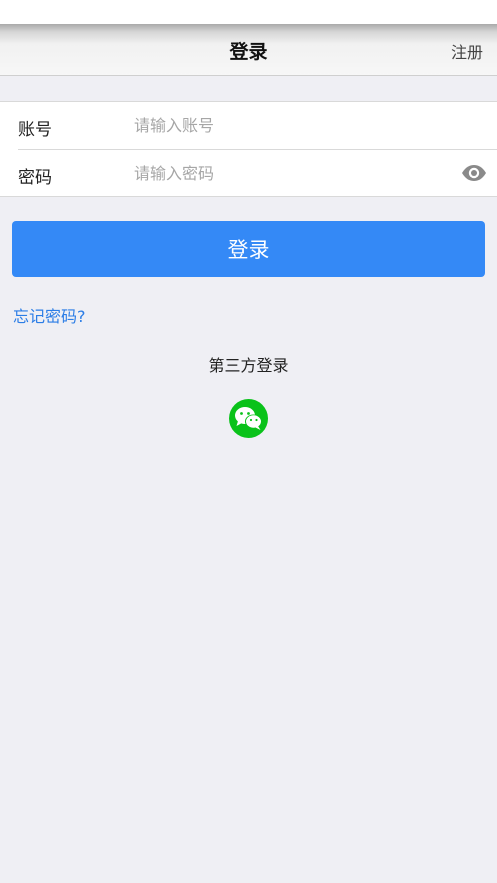 The width and height of the screenshot is (497, 883). What do you see at coordinates (248, 249) in the screenshot?
I see `login-button: 登录` at bounding box center [248, 249].